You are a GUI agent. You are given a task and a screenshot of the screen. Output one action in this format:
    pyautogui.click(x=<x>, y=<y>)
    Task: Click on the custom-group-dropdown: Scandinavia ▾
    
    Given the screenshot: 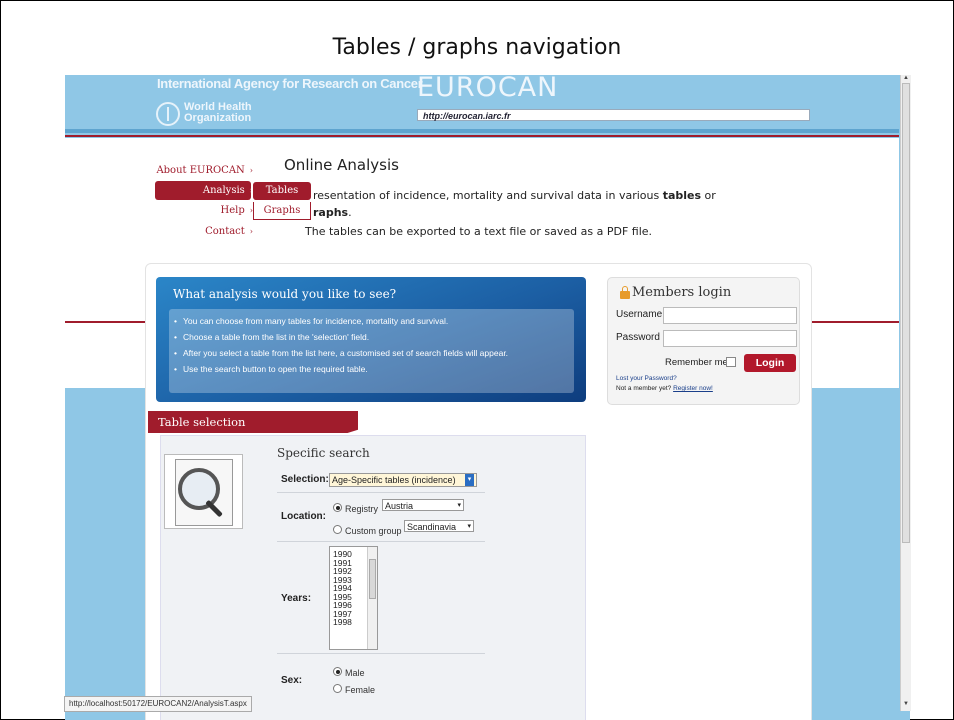 What is the action you would take?
    pyautogui.click(x=439, y=526)
    